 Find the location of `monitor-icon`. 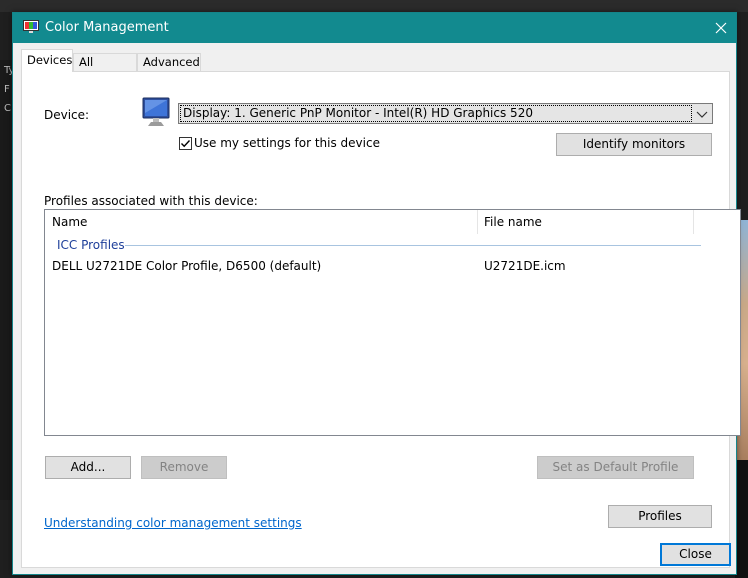

monitor-icon is located at coordinates (156, 111).